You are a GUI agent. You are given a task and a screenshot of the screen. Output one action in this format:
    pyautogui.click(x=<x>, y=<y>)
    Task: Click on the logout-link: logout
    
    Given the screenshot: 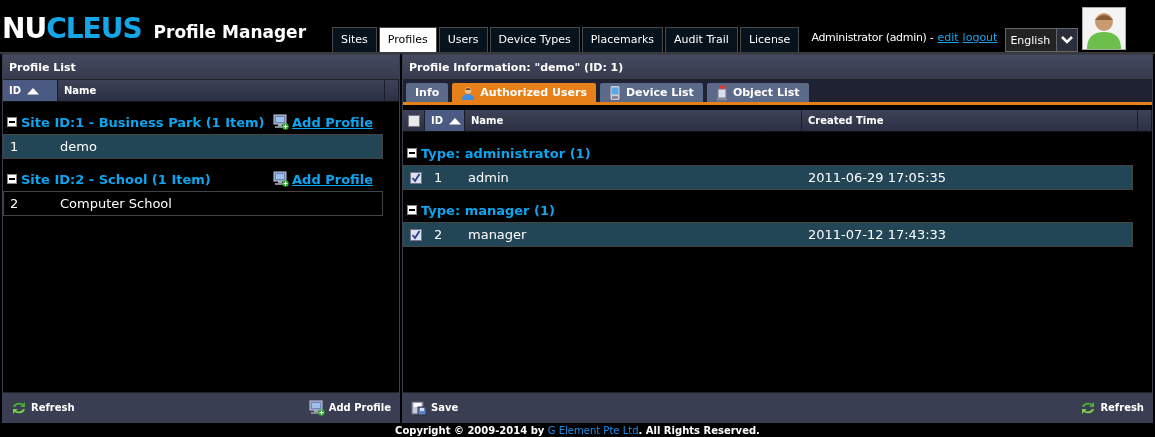 What is the action you would take?
    pyautogui.click(x=980, y=37)
    